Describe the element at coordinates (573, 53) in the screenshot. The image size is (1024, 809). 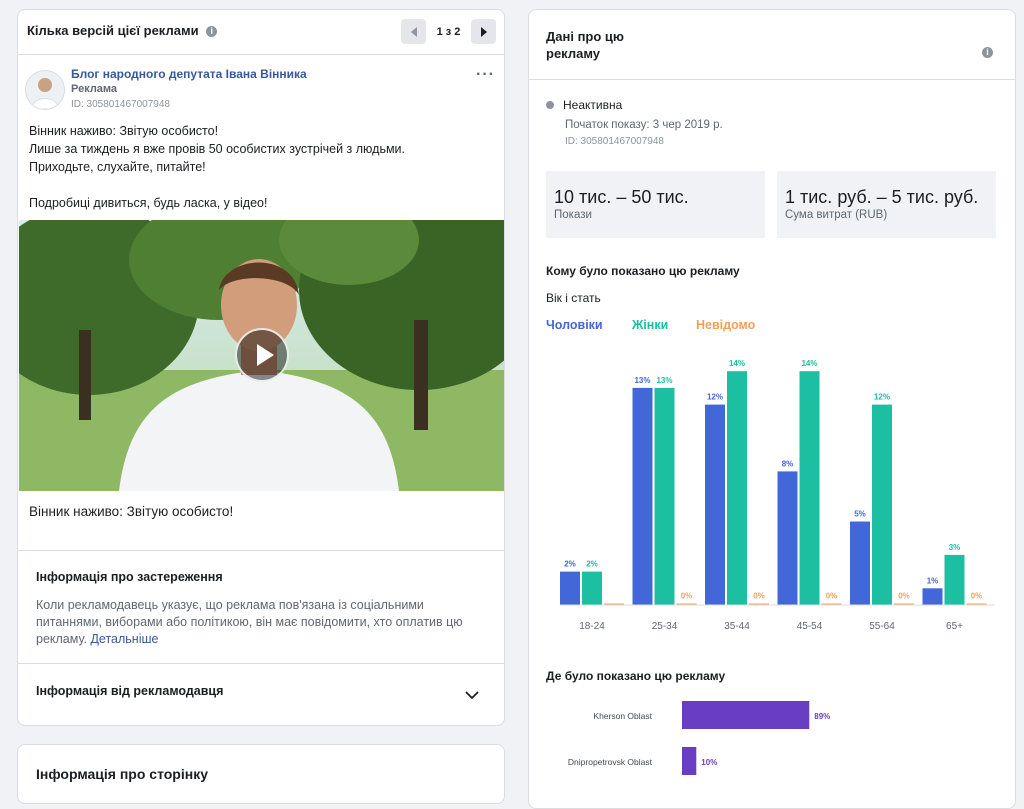
I see `details-title-line-2: рекламу` at that location.